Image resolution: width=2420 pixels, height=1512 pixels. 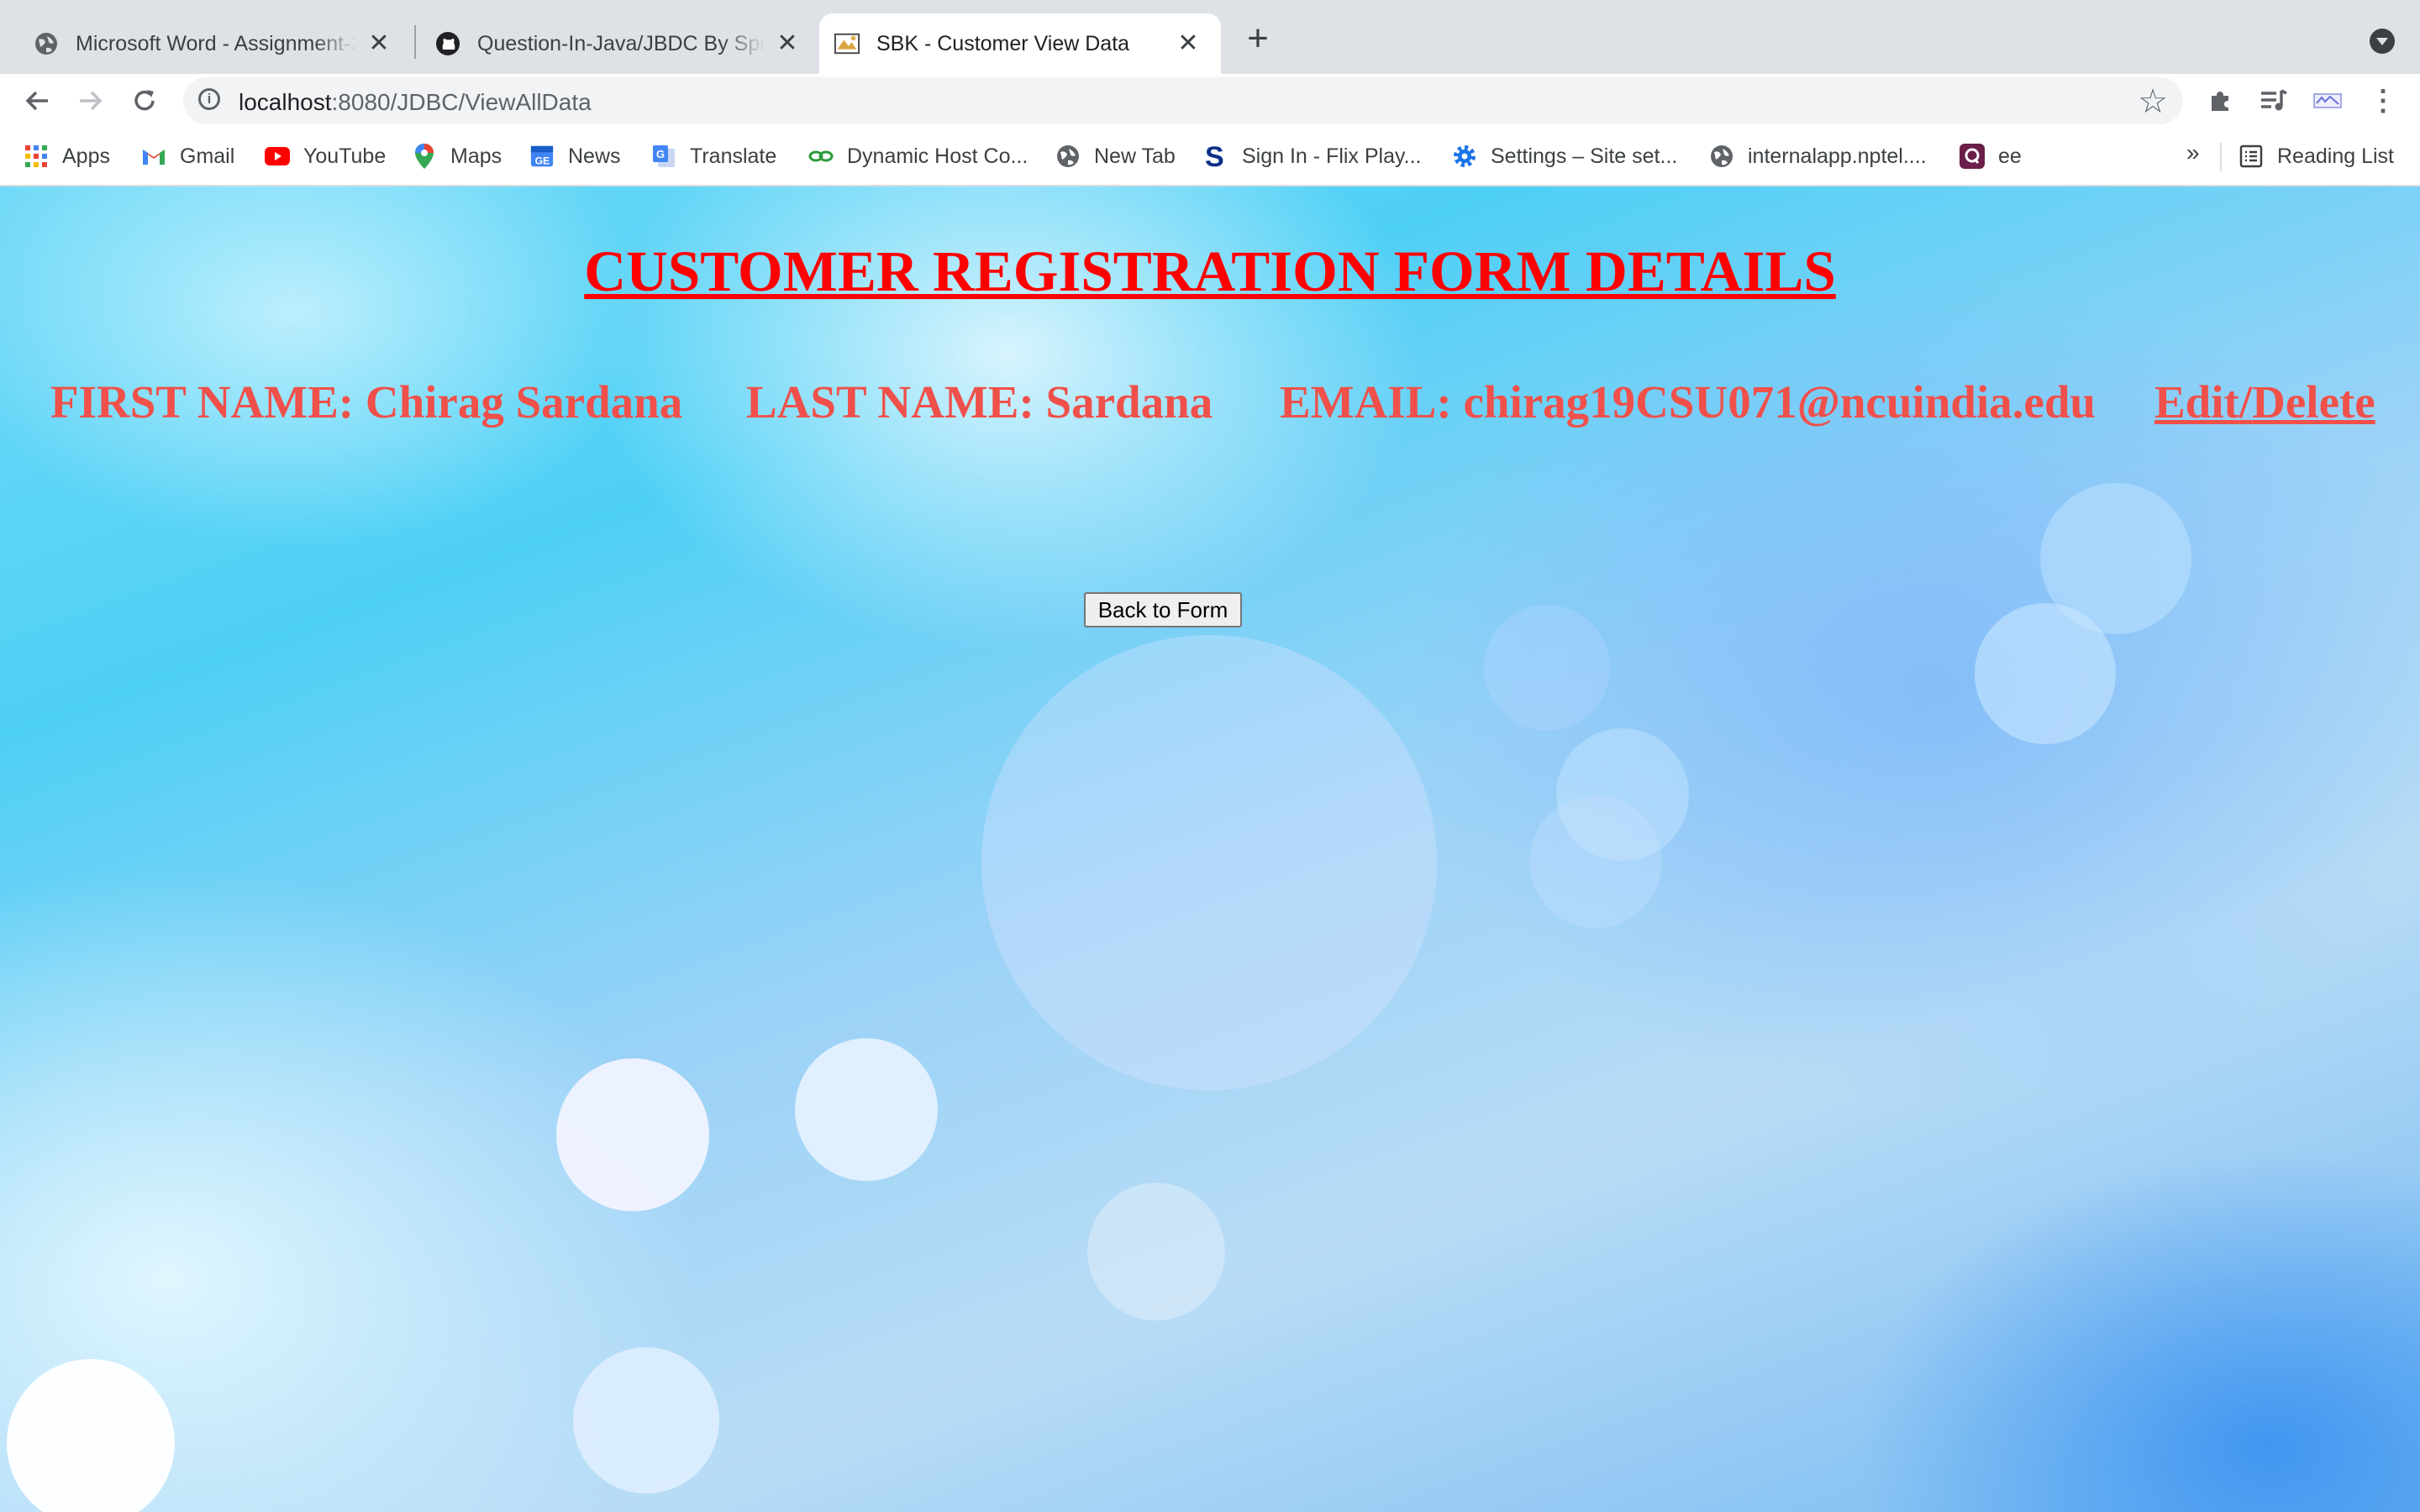 I want to click on tab-title: Question-In-Java/JBDC By Spring, so click(x=621, y=43).